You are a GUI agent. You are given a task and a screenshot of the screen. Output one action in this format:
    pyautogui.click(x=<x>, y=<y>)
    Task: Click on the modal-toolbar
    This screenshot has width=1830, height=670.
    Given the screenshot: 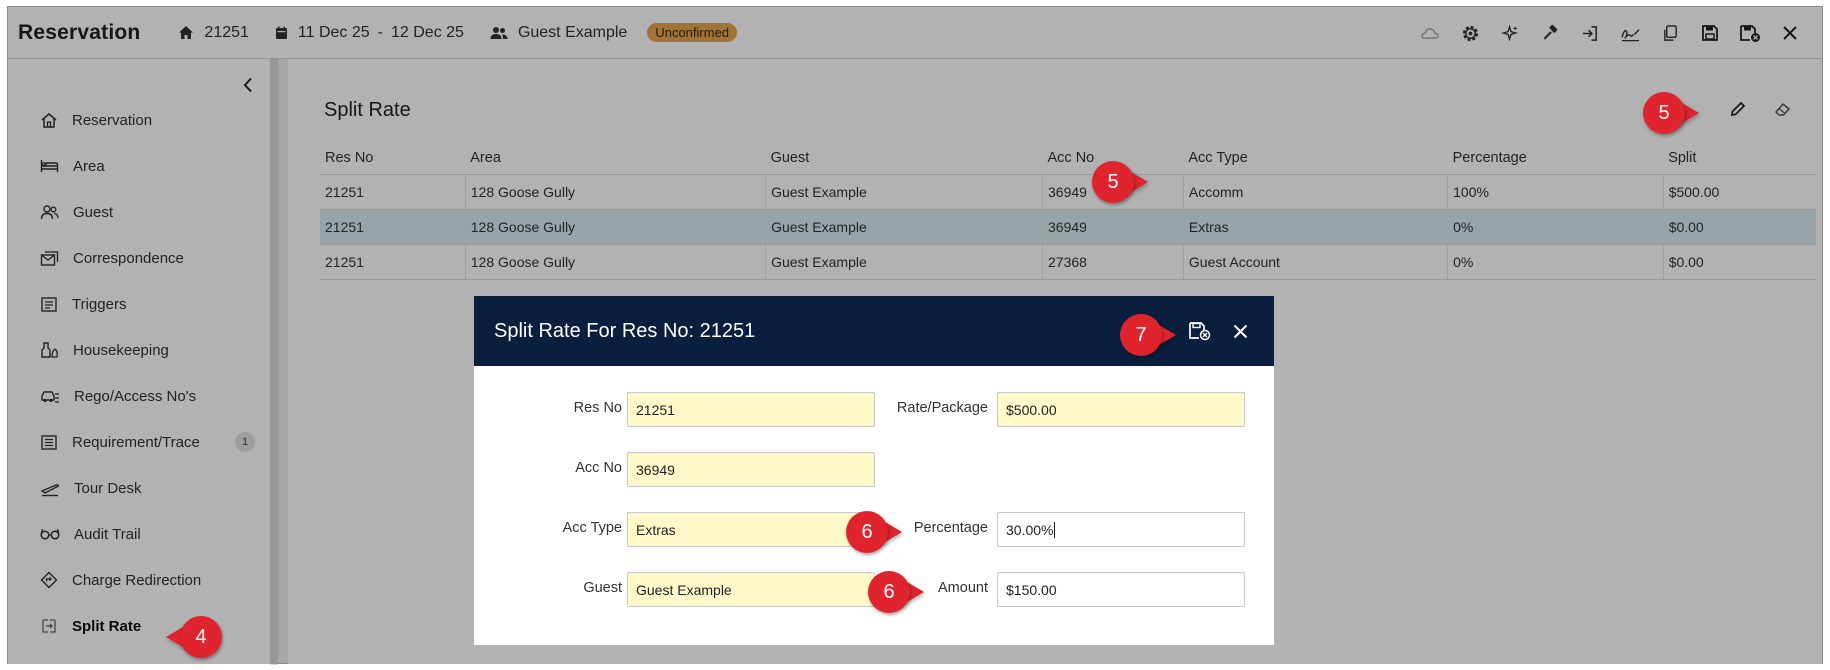 What is the action you would take?
    pyautogui.click(x=1220, y=331)
    